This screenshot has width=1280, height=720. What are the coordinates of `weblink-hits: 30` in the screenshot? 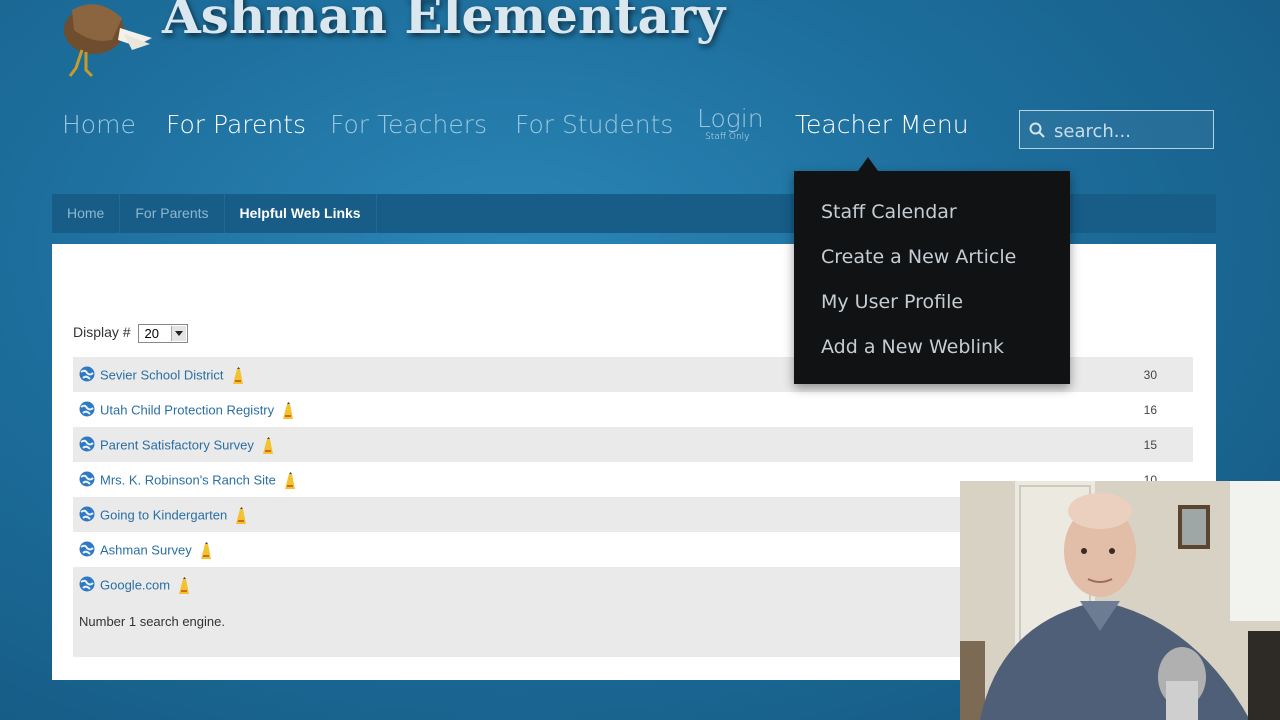 It's located at (1150, 375).